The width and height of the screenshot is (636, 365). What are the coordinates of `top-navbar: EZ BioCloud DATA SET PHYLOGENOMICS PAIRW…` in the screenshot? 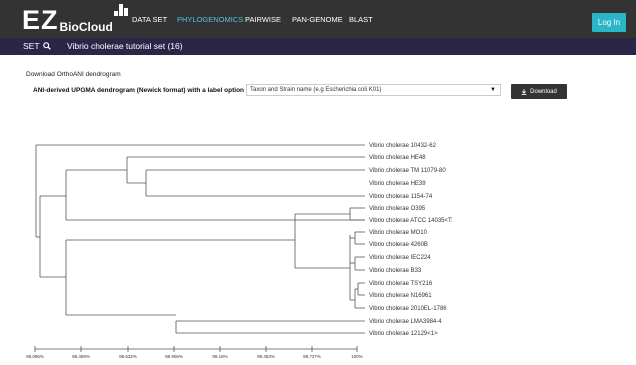 It's located at (318, 19).